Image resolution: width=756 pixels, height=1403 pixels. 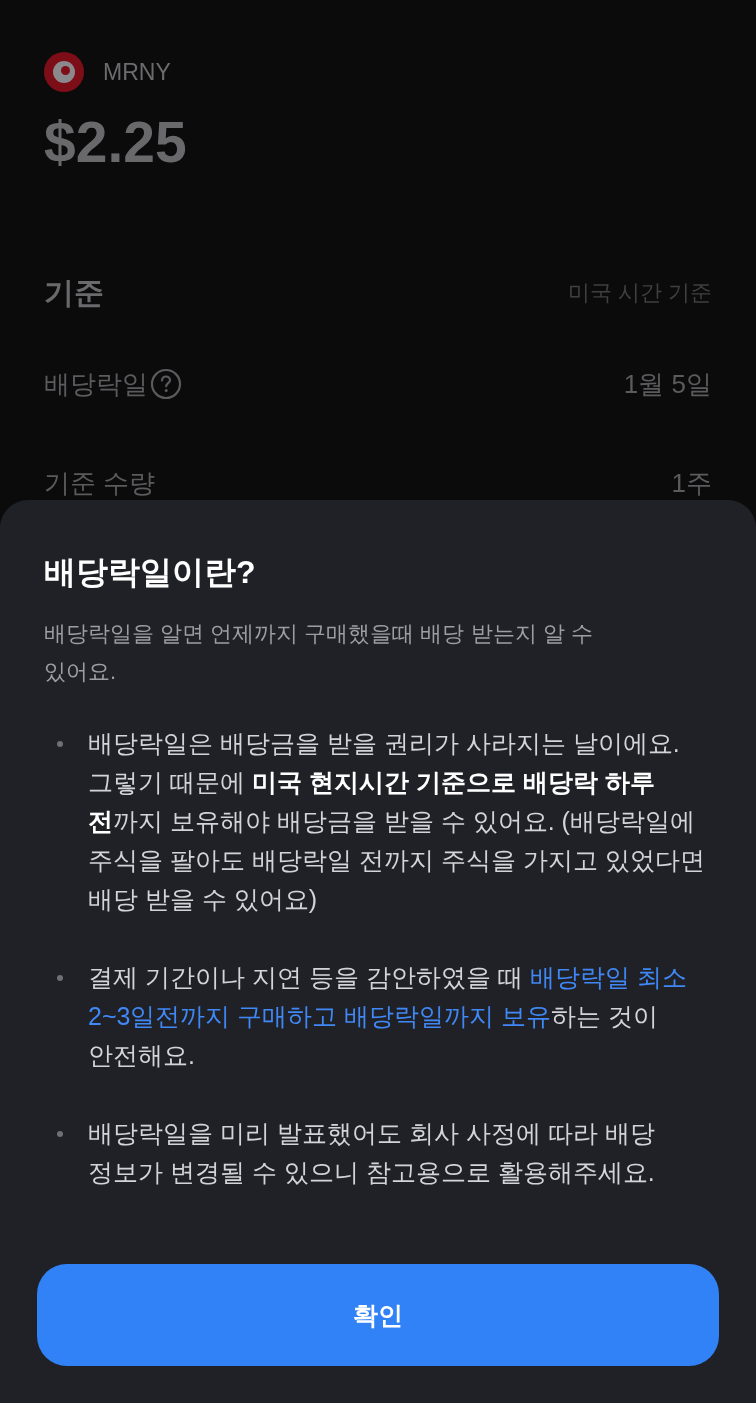 What do you see at coordinates (64, 72) in the screenshot?
I see `ring-logo-icon` at bounding box center [64, 72].